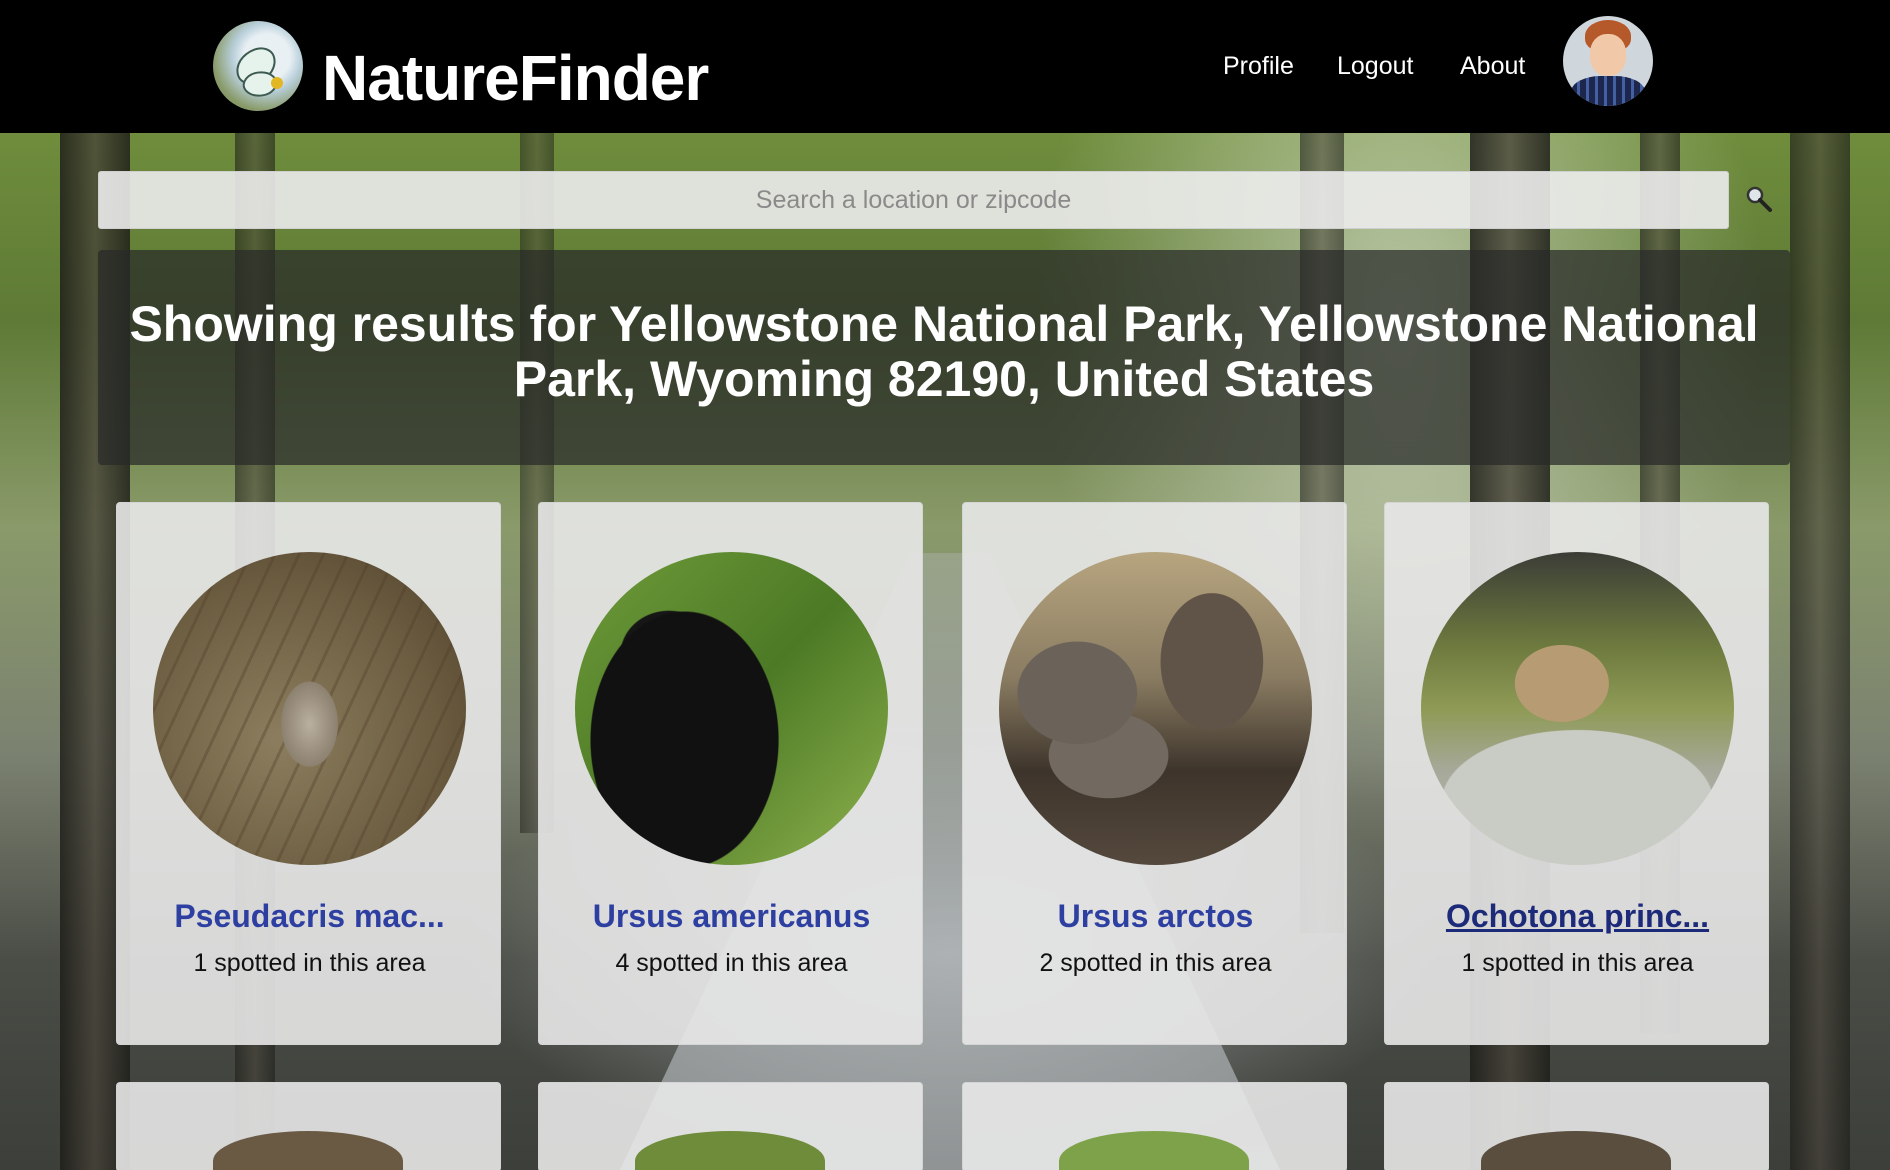 The width and height of the screenshot is (1890, 1170). What do you see at coordinates (1492, 66) in the screenshot?
I see `nav-about-link: About` at bounding box center [1492, 66].